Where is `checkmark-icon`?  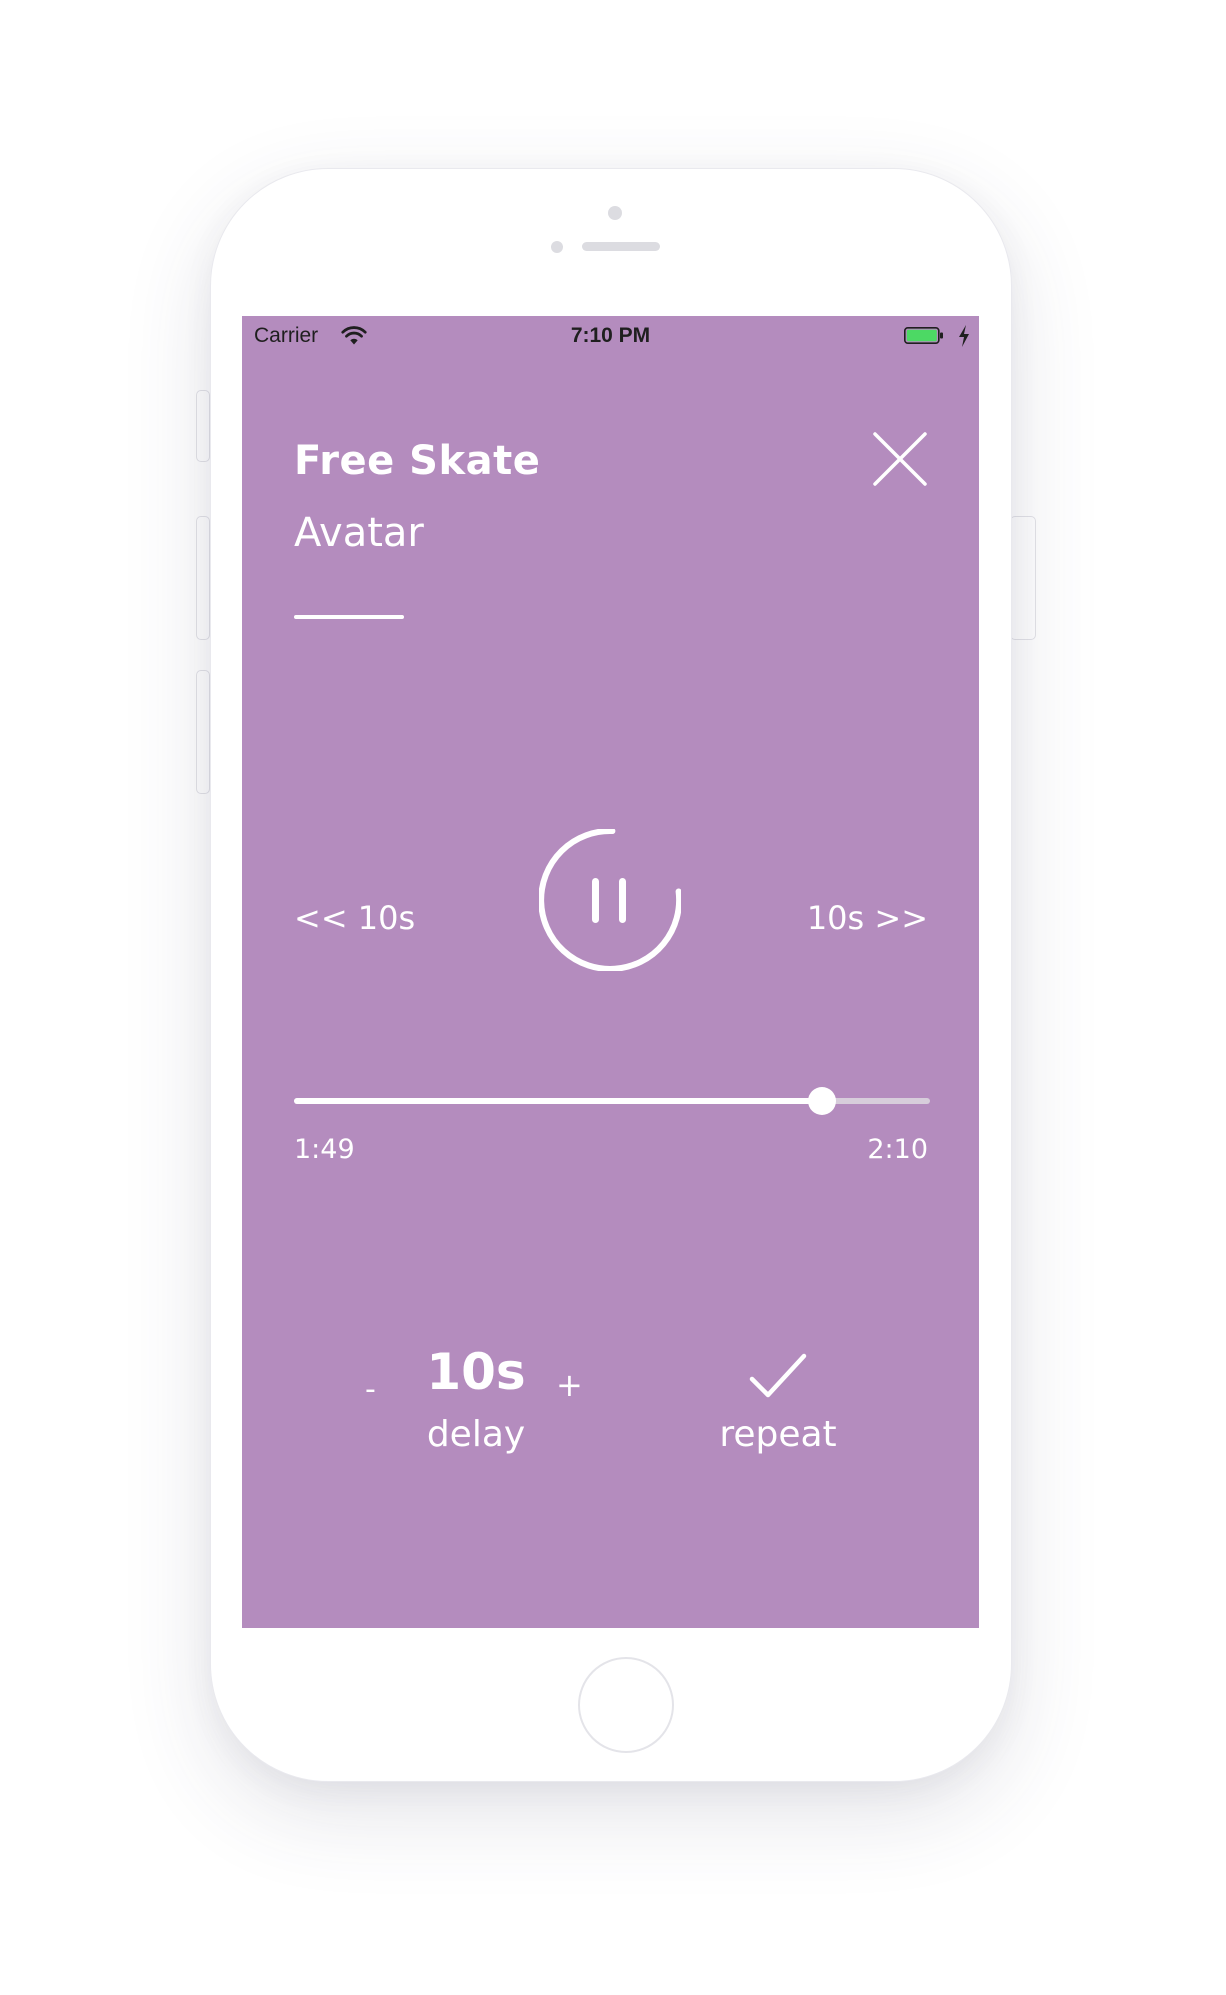 checkmark-icon is located at coordinates (778, 1376).